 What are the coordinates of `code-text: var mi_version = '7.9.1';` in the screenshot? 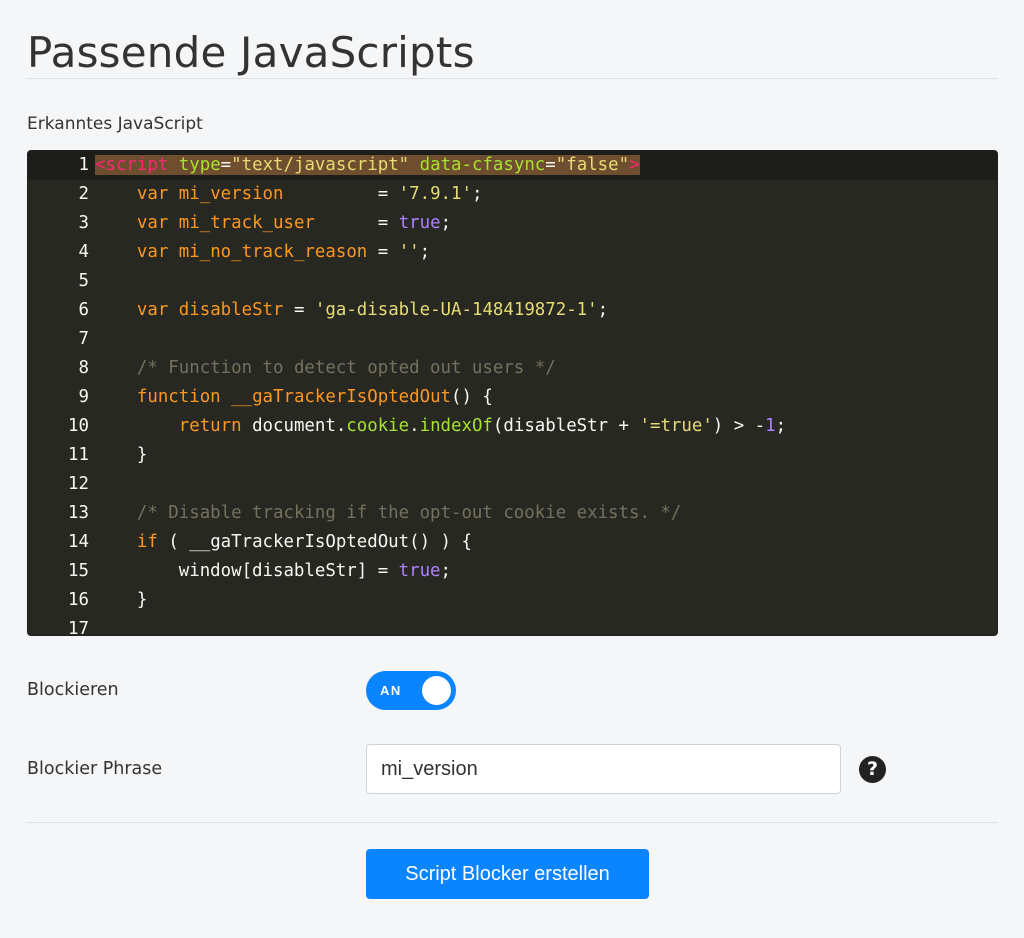 It's located at (289, 194).